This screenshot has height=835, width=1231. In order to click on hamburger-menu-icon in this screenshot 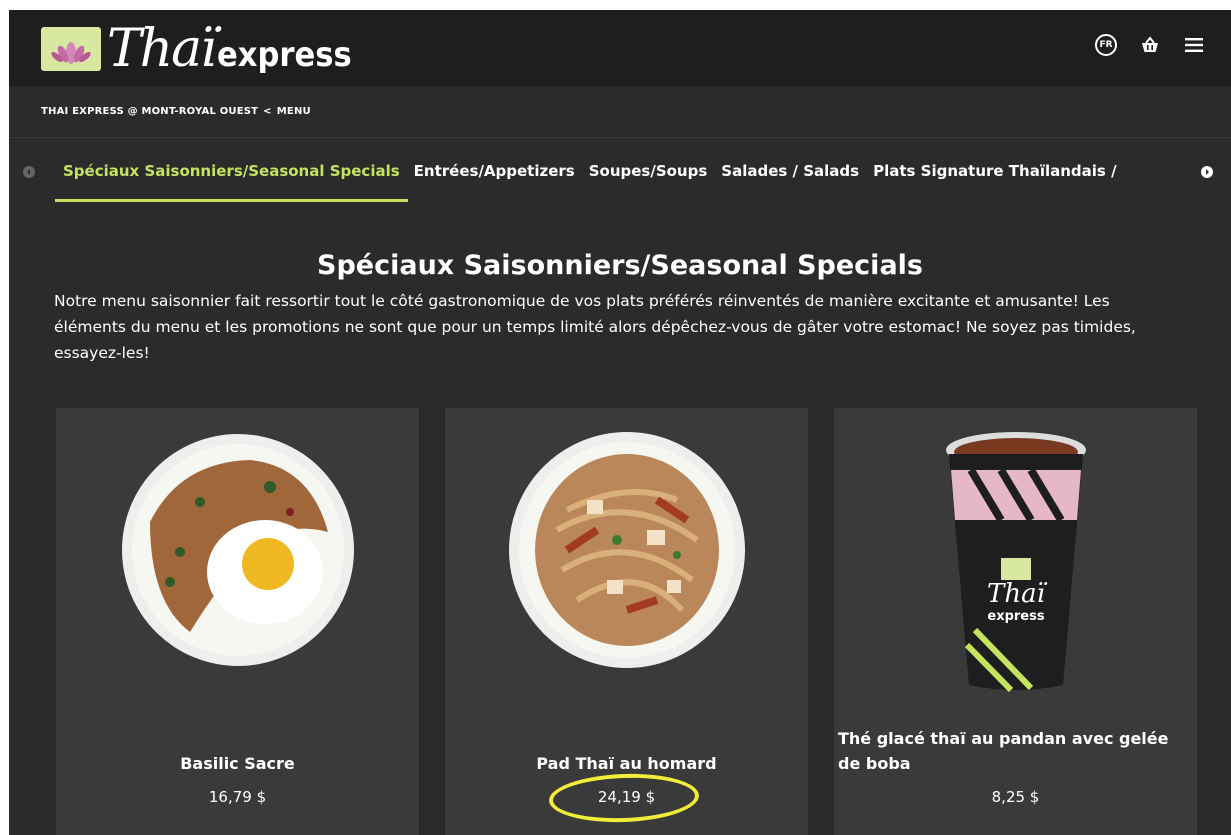, I will do `click(1194, 45)`.